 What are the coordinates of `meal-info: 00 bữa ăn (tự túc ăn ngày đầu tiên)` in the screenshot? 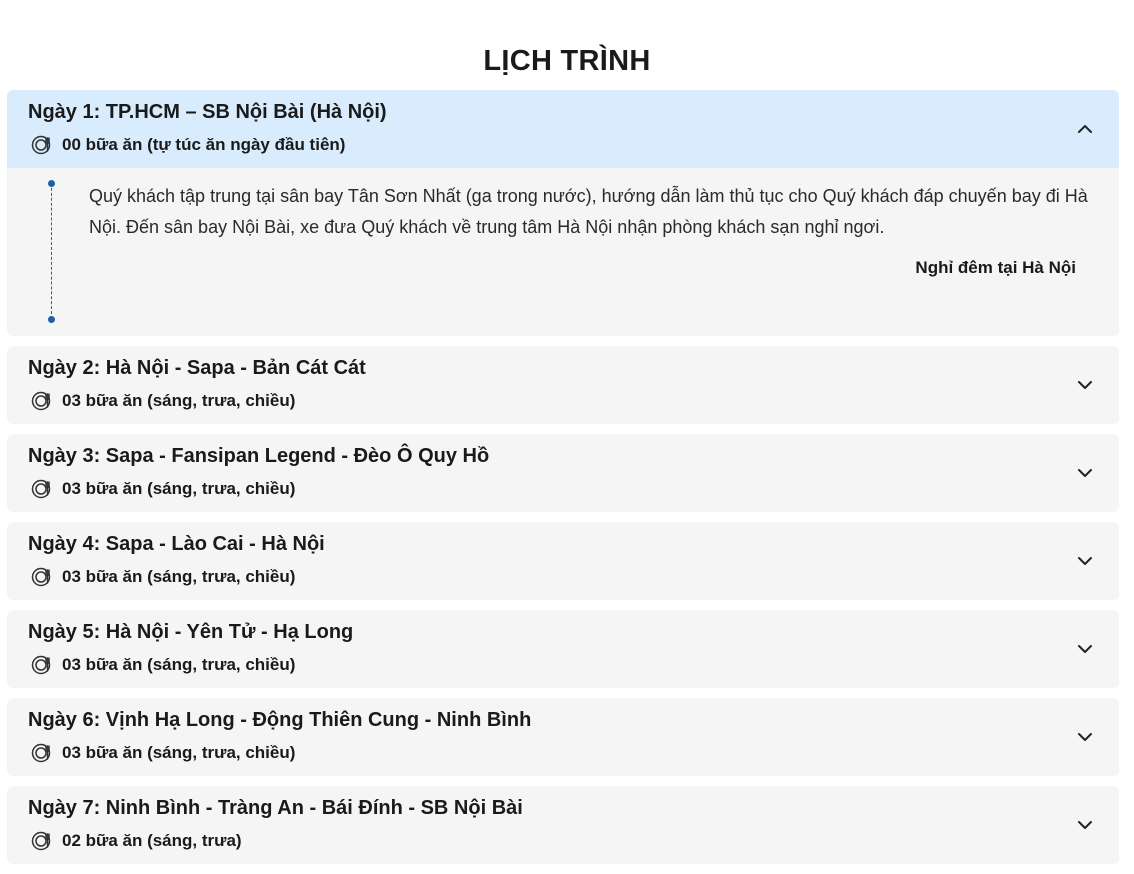 It's located at (188, 145).